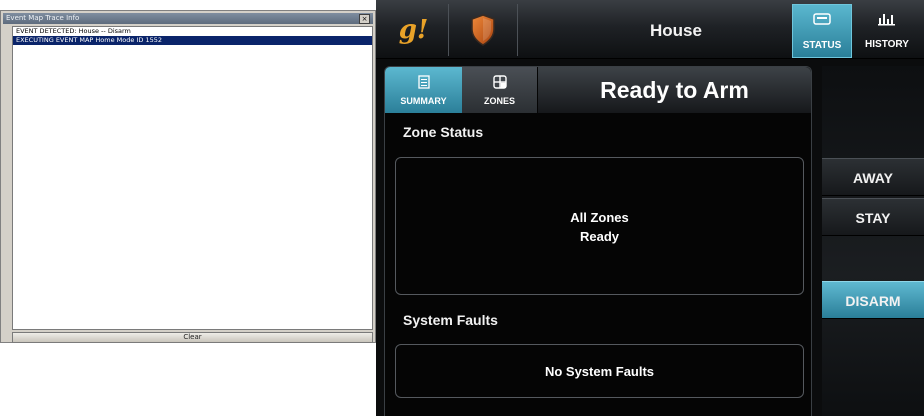 This screenshot has height=416, width=924. What do you see at coordinates (443, 132) in the screenshot?
I see `zone-status-heading: Zone Status` at bounding box center [443, 132].